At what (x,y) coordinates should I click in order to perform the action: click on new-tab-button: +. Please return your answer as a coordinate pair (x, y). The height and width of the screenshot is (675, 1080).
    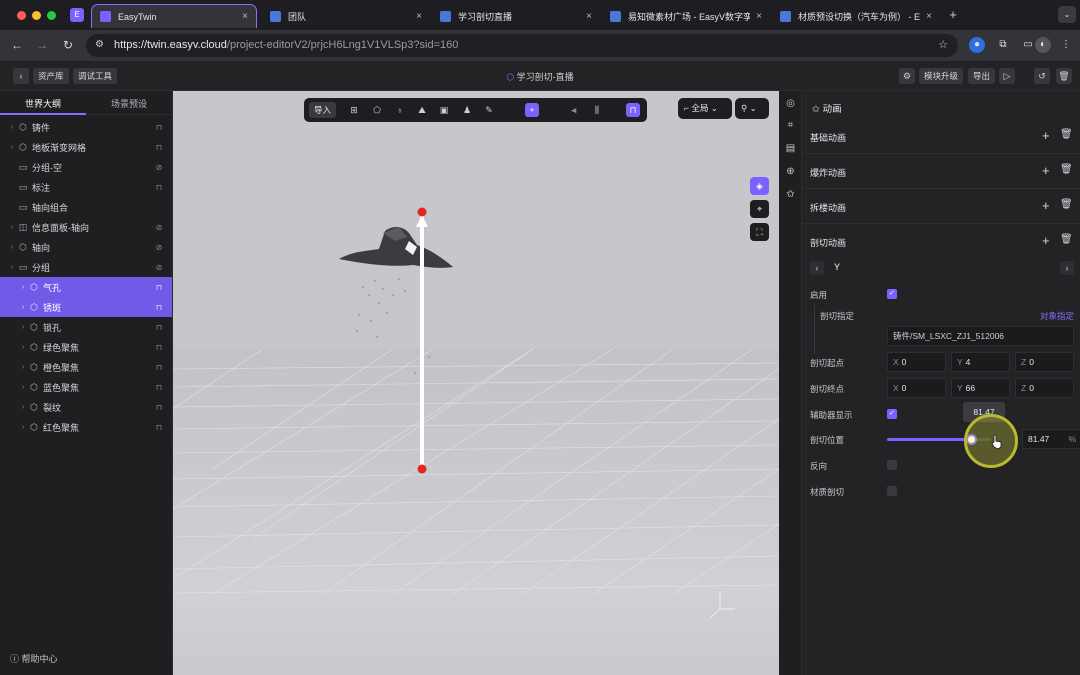
    Looking at the image, I should click on (953, 14).